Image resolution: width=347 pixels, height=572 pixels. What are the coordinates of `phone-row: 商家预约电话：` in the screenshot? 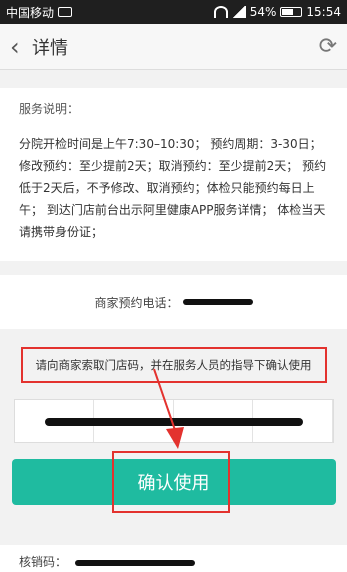 It's located at (173, 302).